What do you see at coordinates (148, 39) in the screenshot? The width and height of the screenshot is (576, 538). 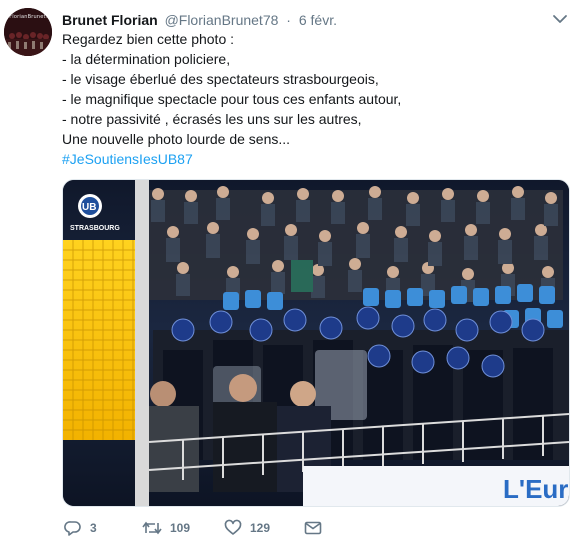 I see `tweet-text-line: Regardez bien cette photo :` at bounding box center [148, 39].